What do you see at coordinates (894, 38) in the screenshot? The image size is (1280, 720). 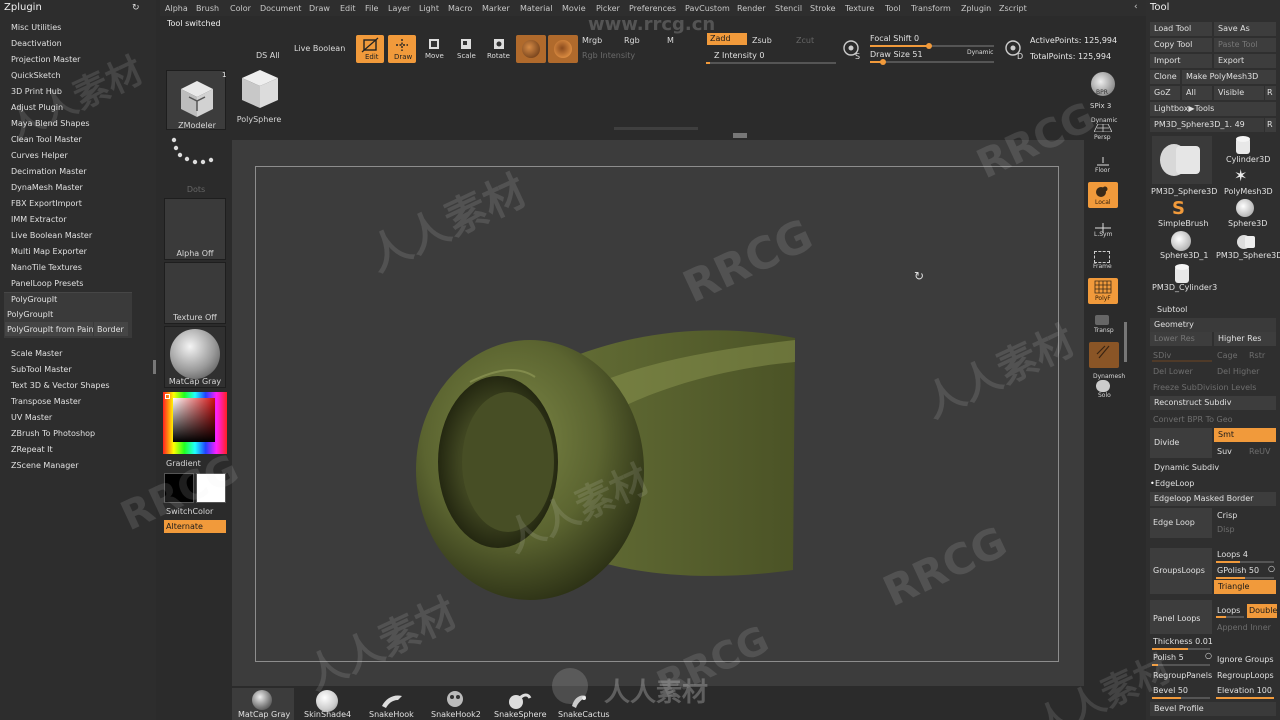 I see `focal-shift-slider: Focal Shift 0` at bounding box center [894, 38].